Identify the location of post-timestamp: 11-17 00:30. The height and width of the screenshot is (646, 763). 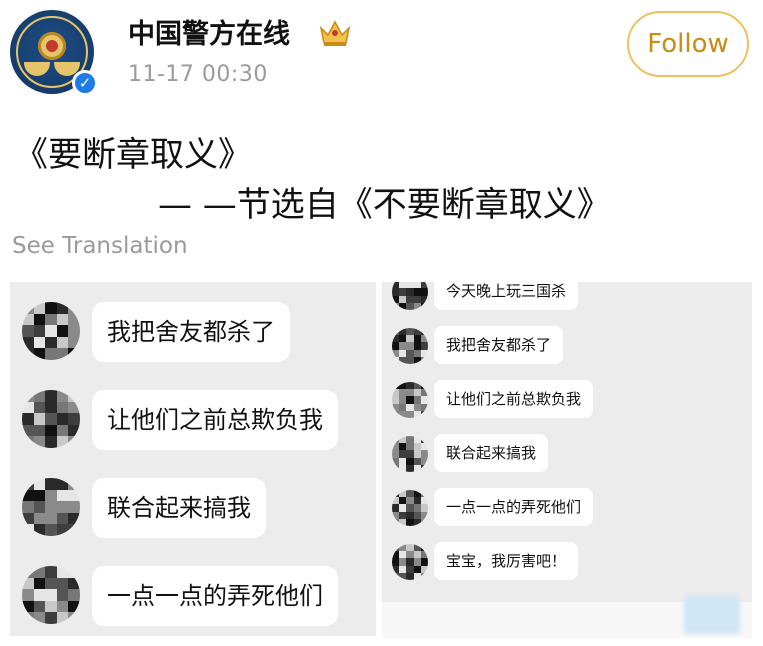
(198, 74).